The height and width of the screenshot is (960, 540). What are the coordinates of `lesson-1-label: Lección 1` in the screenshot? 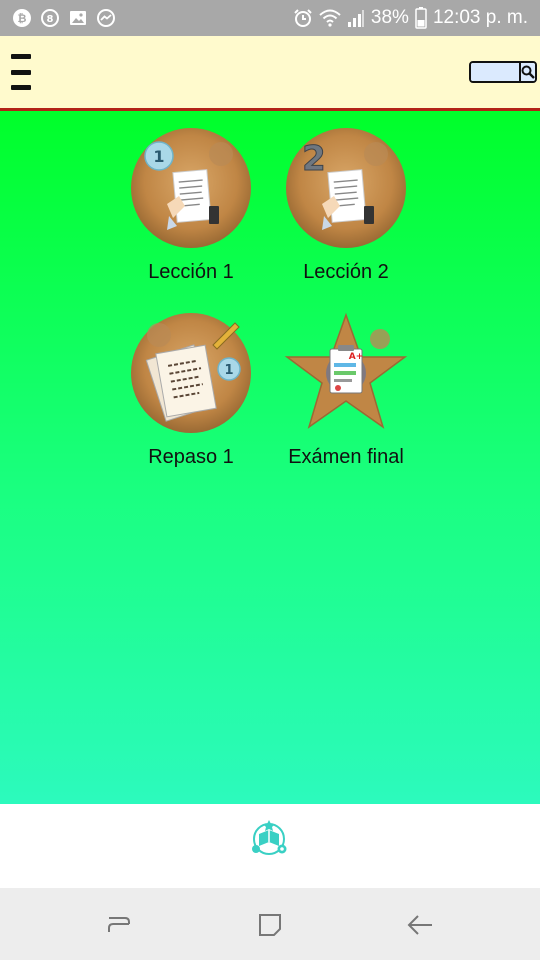 It's located at (191, 272).